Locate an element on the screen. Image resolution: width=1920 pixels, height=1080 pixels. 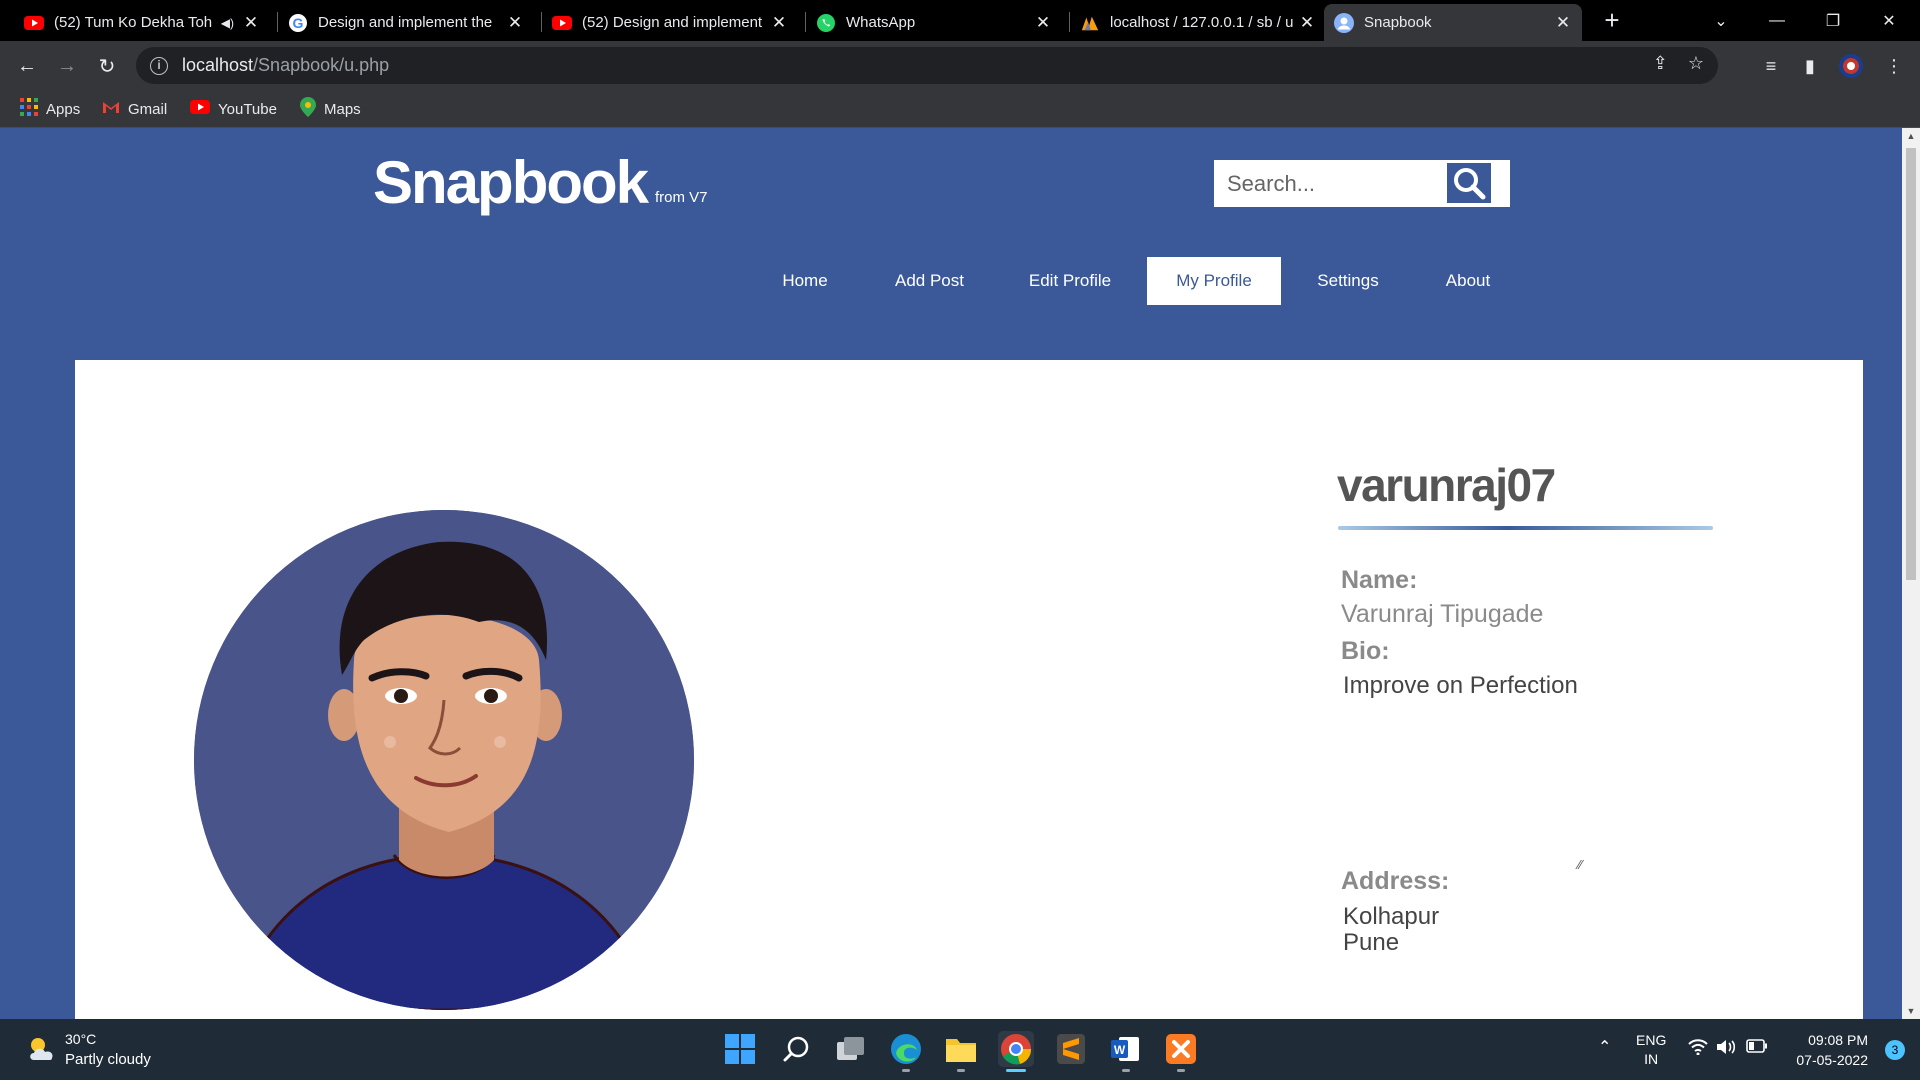
menu-icon: ⋮ is located at coordinates (1894, 66).